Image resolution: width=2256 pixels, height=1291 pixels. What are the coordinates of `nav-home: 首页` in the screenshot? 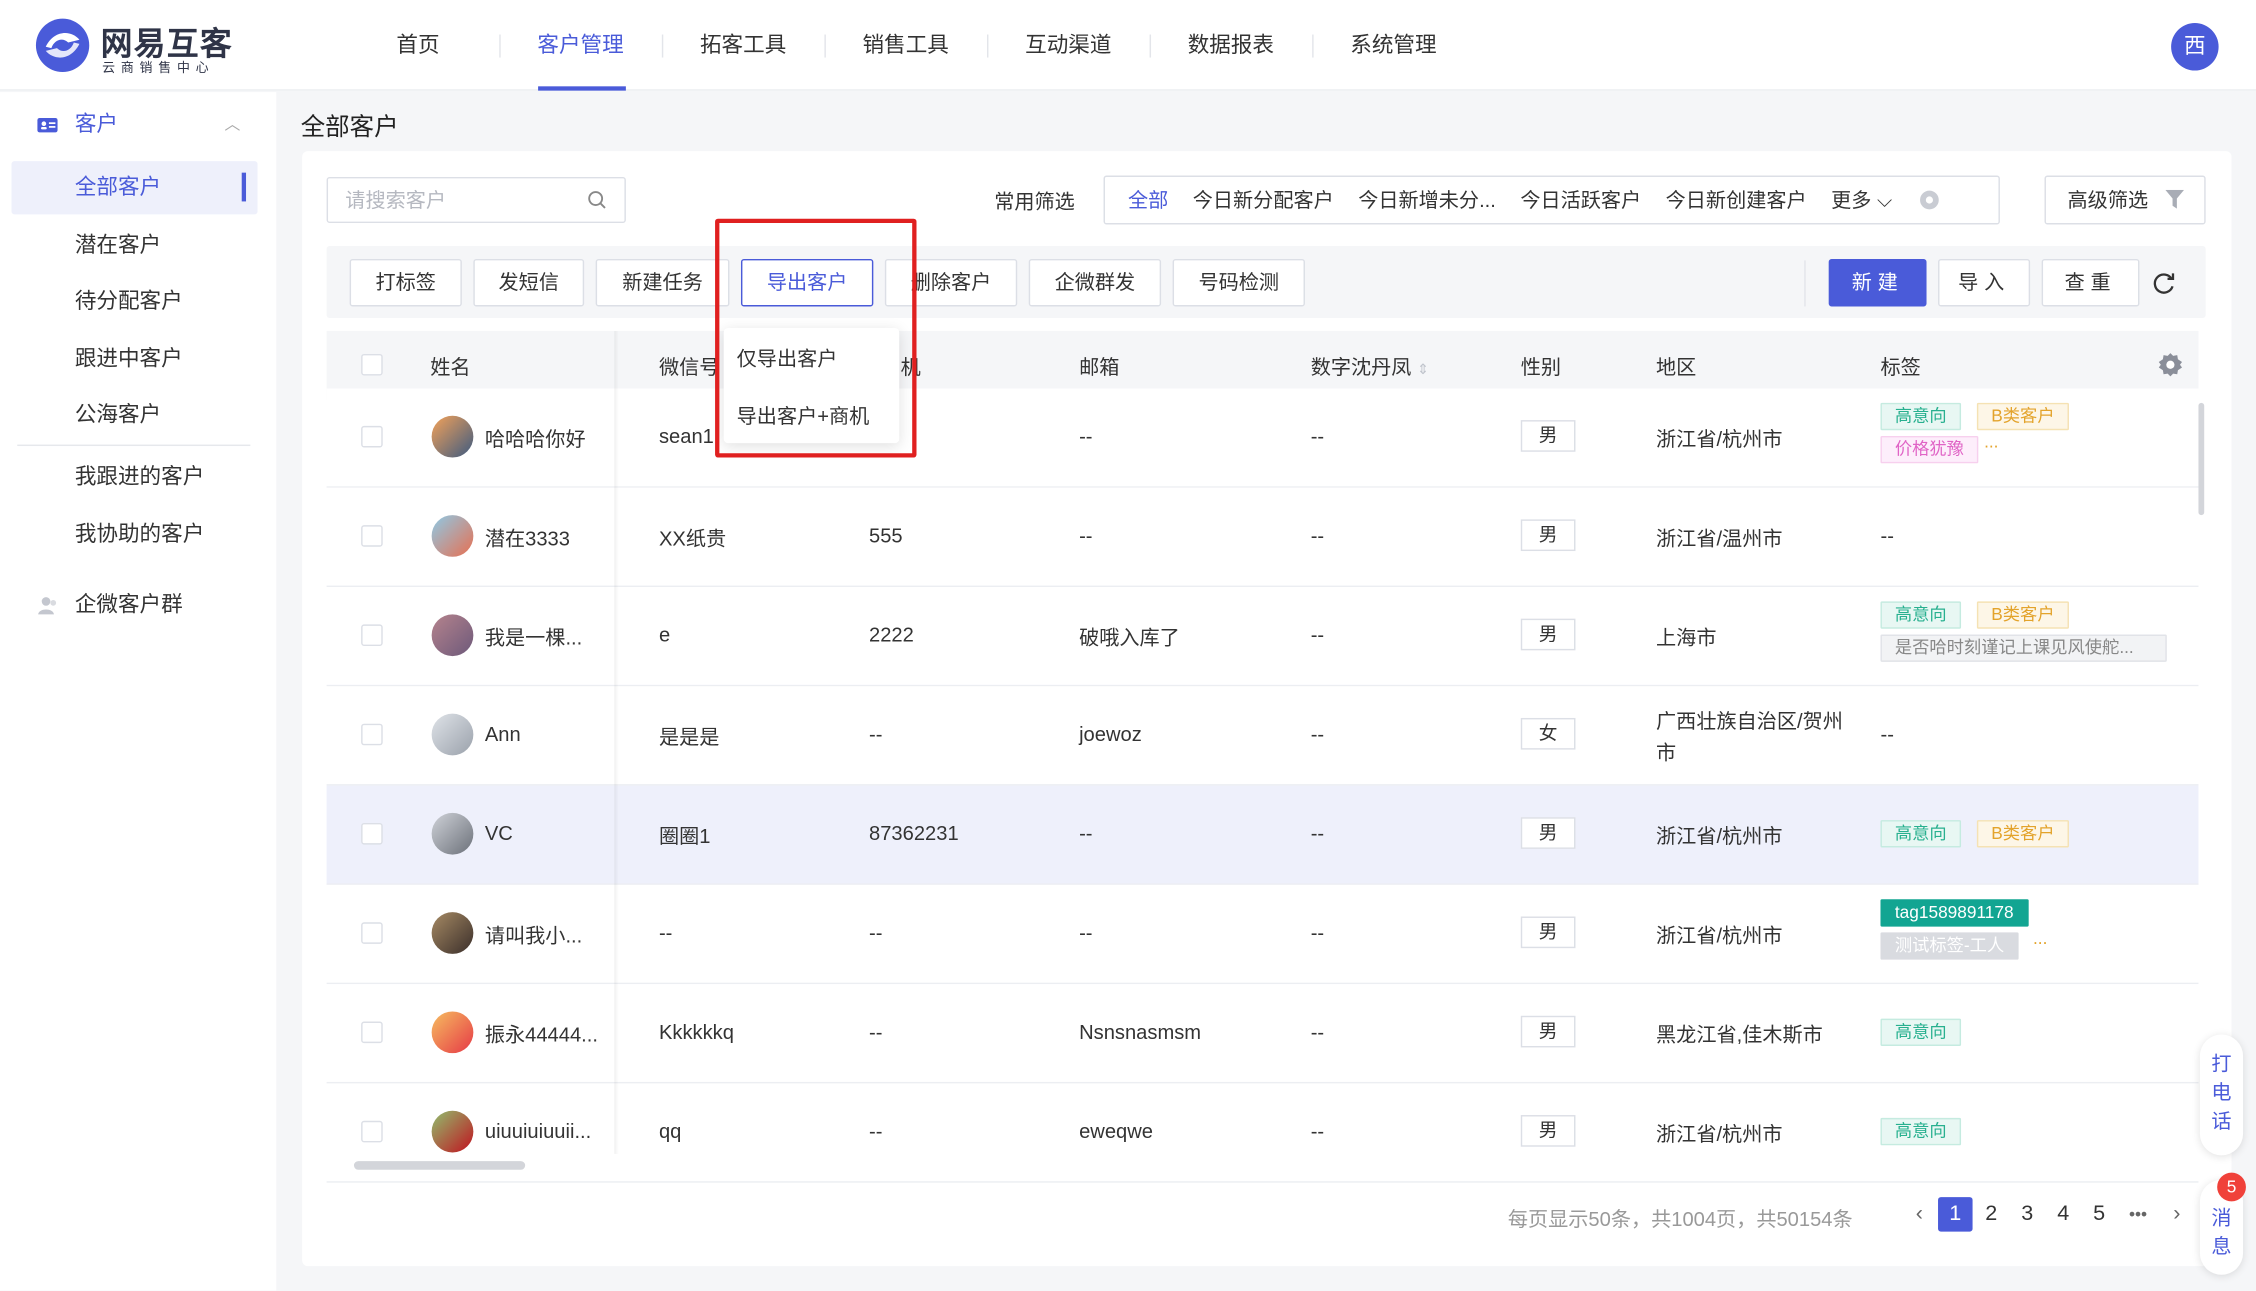 It's located at (418, 45).